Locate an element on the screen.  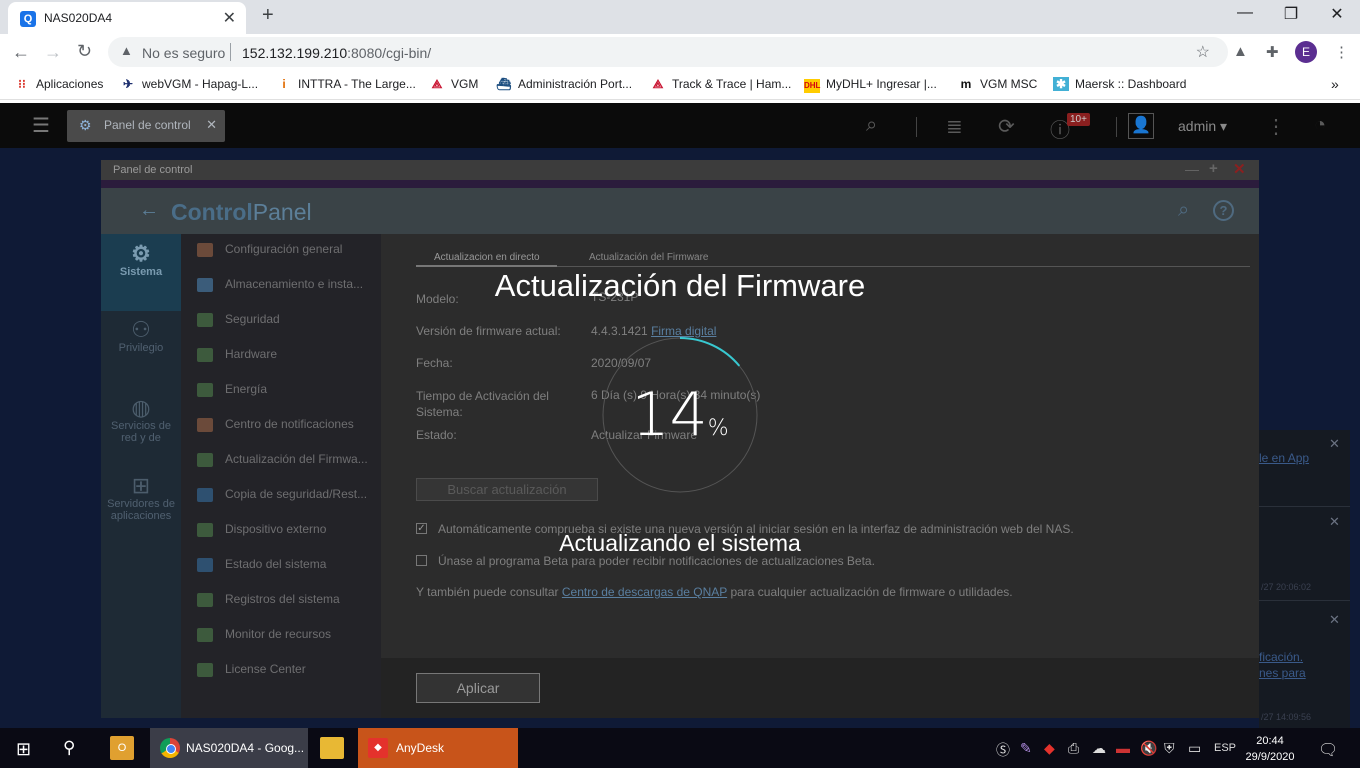
progress-value: 14 is located at coordinates (669, 415).